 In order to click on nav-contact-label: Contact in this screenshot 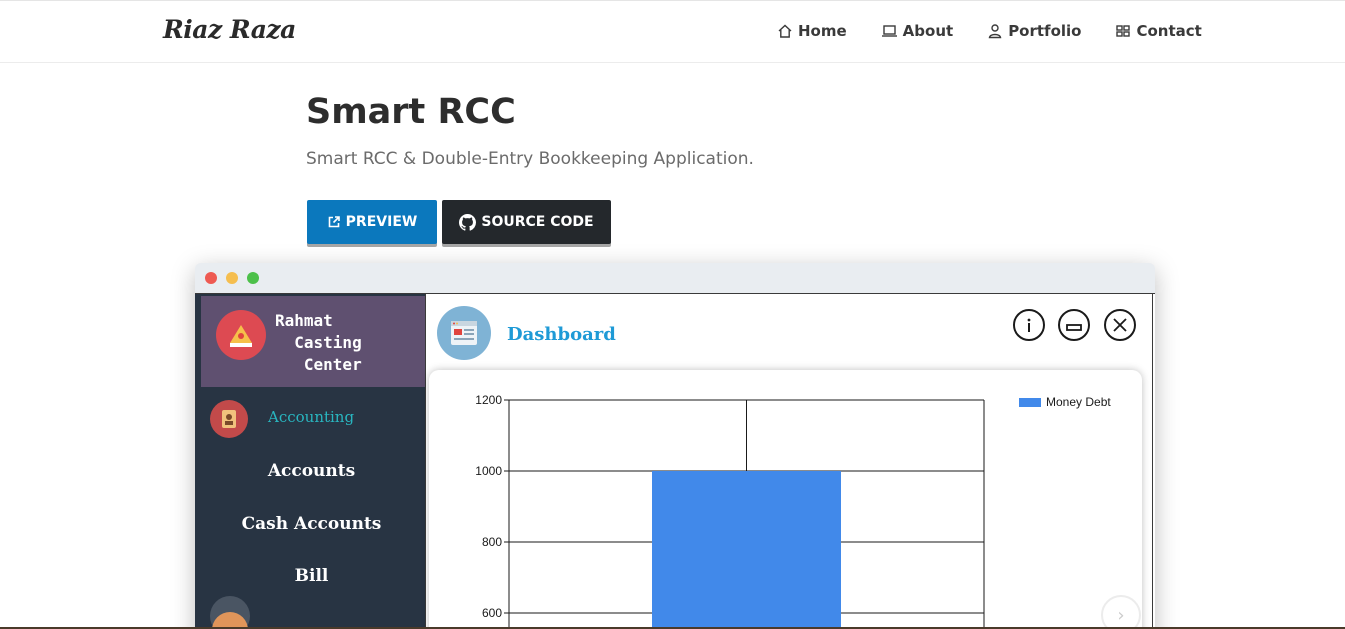, I will do `click(1169, 31)`.